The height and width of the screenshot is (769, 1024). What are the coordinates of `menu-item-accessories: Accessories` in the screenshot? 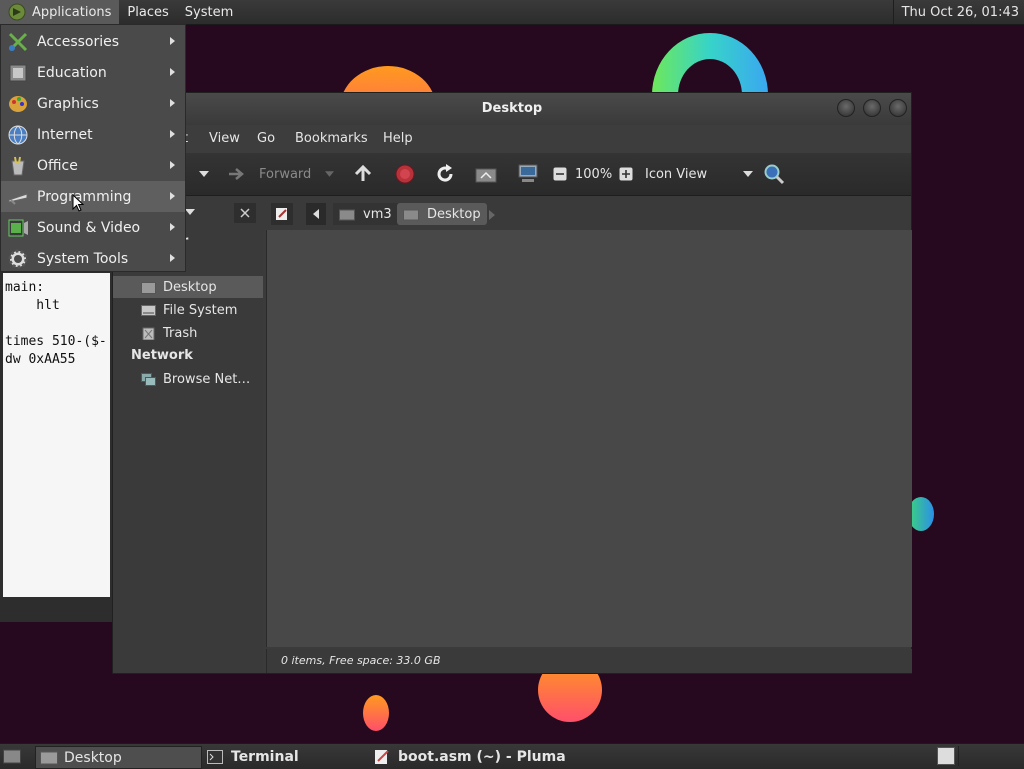 It's located at (93, 41).